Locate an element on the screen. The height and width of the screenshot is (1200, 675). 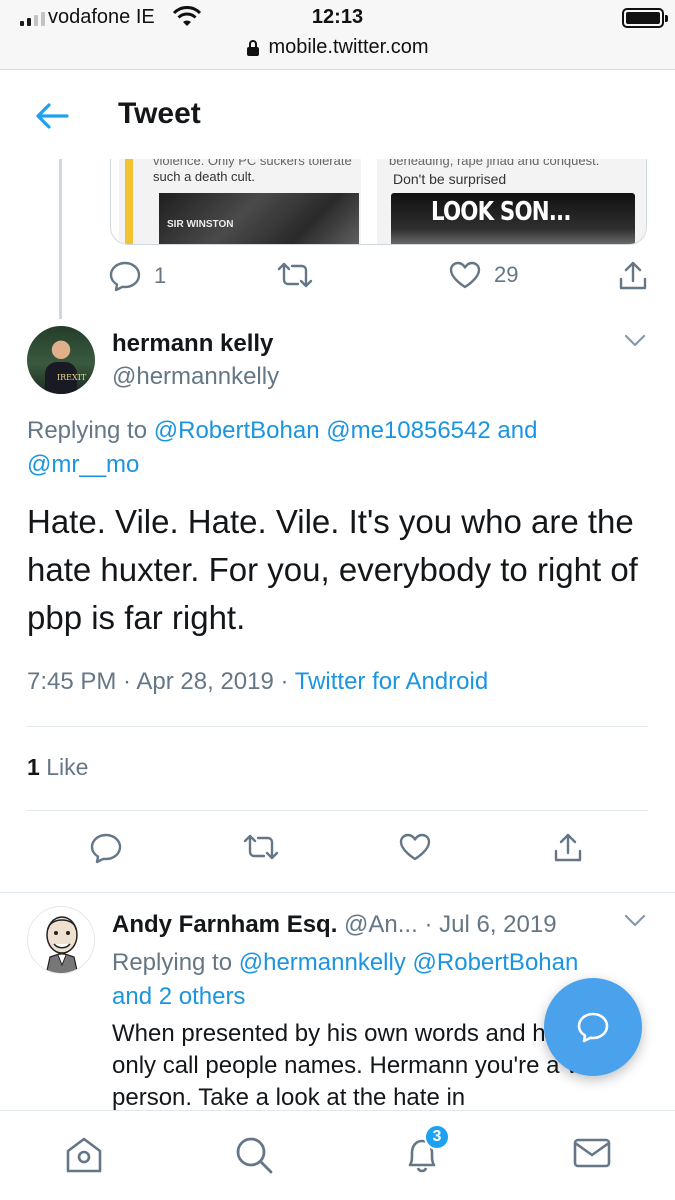
context-tweet-actions: 1 29 is located at coordinates (380, 280).